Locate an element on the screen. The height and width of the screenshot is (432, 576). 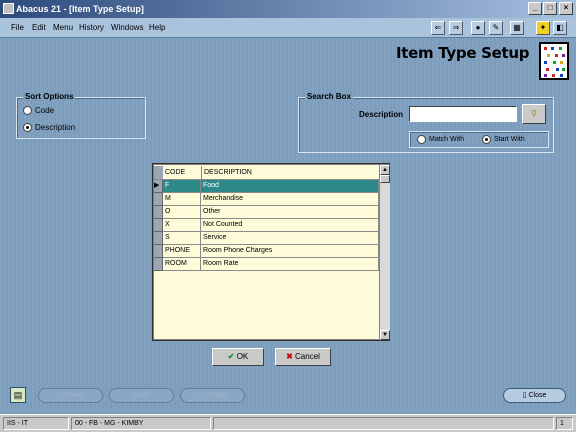
table-row: O Other is located at coordinates (266, 212).